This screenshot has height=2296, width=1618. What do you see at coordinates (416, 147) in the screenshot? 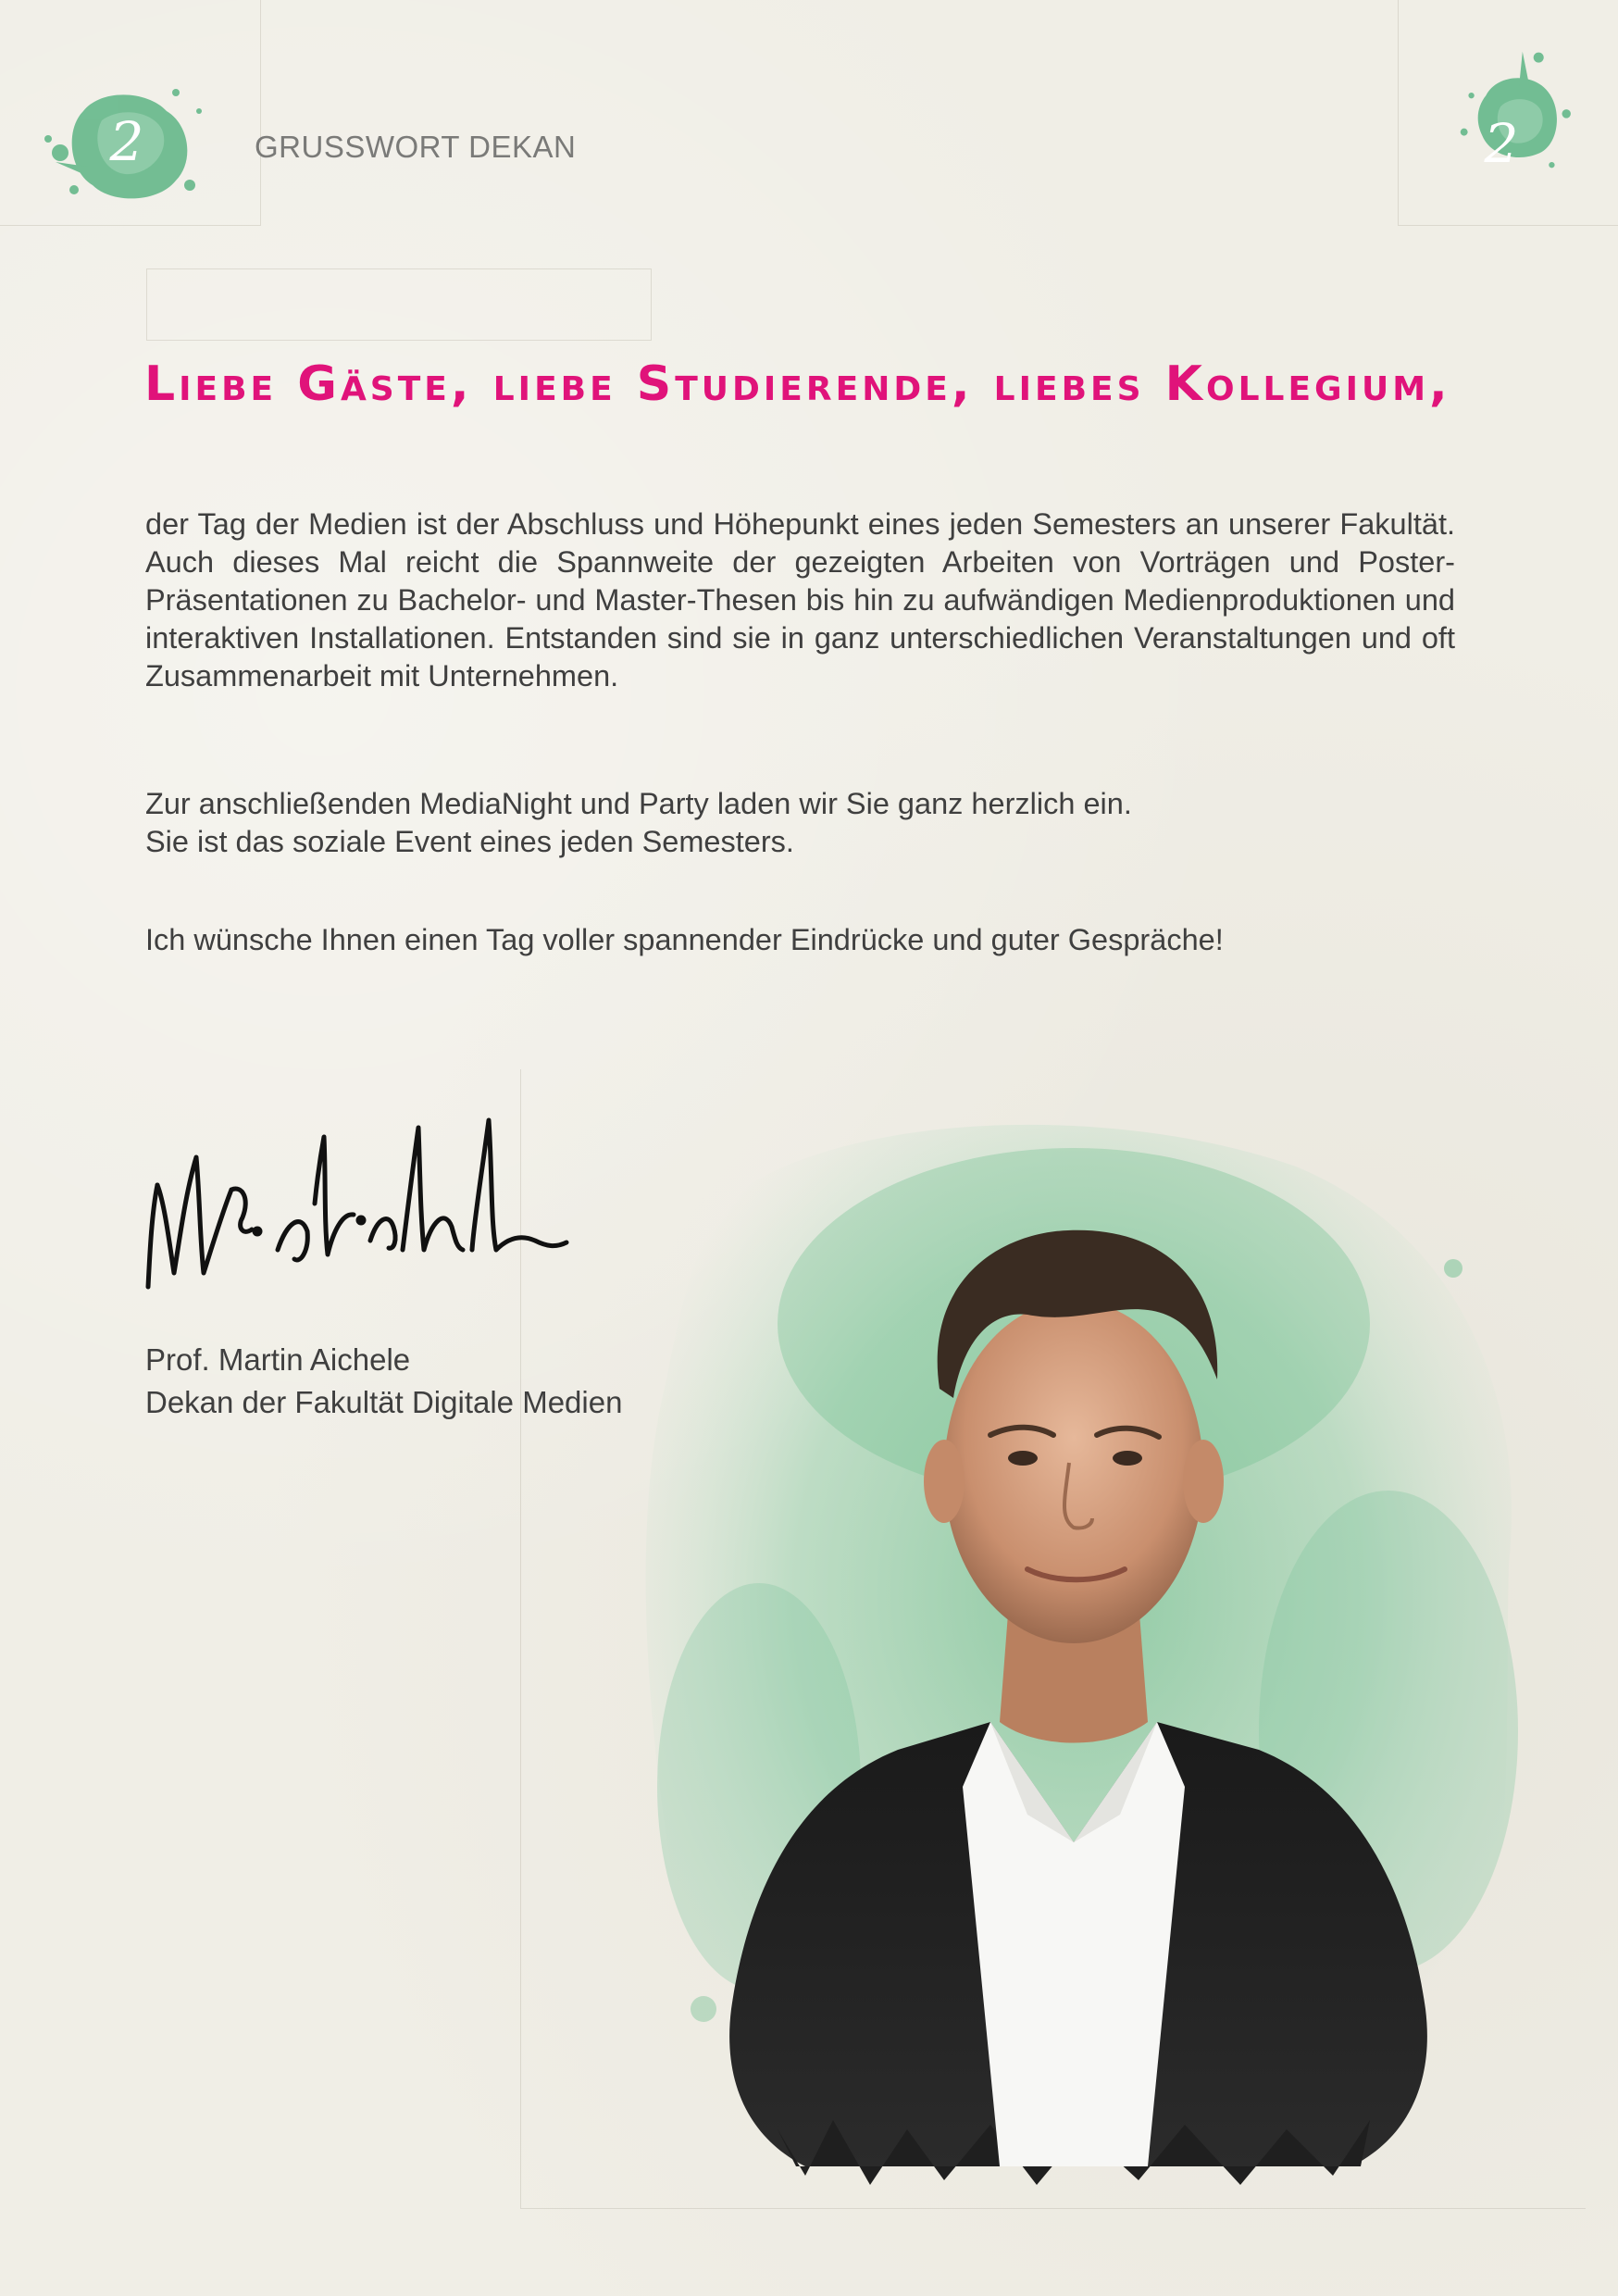
I see `section-label: GRUSSWORT DEKAN` at bounding box center [416, 147].